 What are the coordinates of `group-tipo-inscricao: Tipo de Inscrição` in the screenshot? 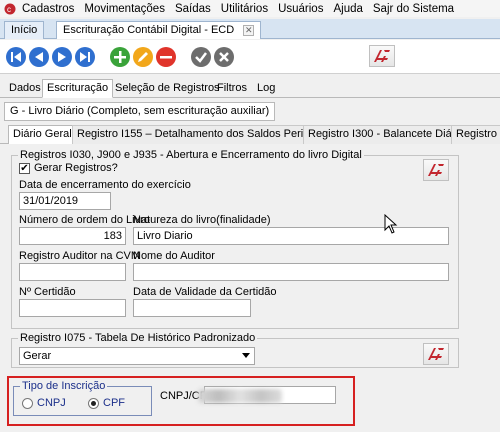 It's located at (82, 398).